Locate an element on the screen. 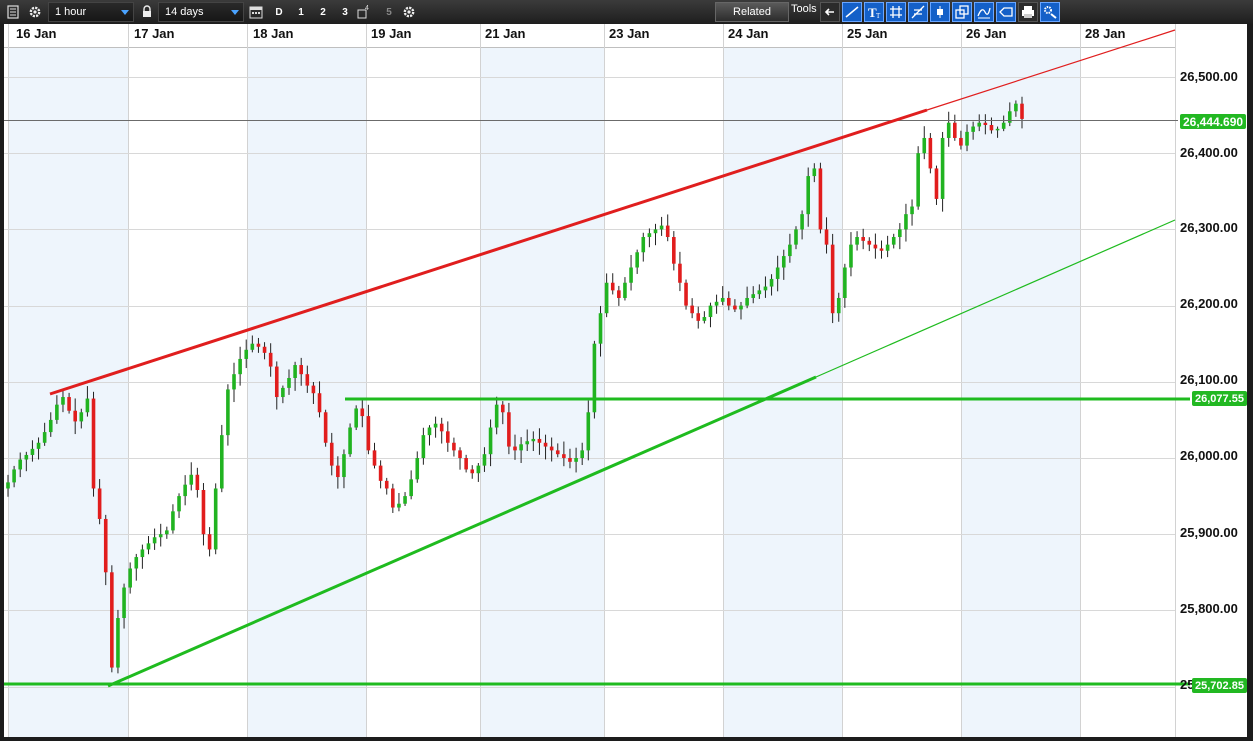 Image resolution: width=1253 pixels, height=741 pixels. date-label: 24 Jan is located at coordinates (748, 33).